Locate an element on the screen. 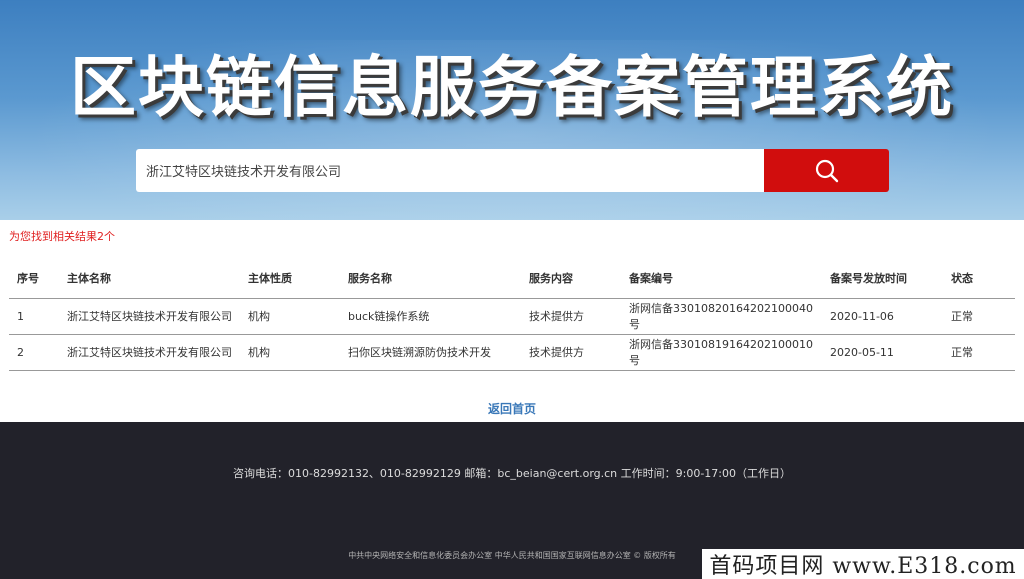  table-header-row: 序号 主体名称 主体性质 服务名称 服务内容 备案编号 备案号发放时间 状态 is located at coordinates (512, 278).